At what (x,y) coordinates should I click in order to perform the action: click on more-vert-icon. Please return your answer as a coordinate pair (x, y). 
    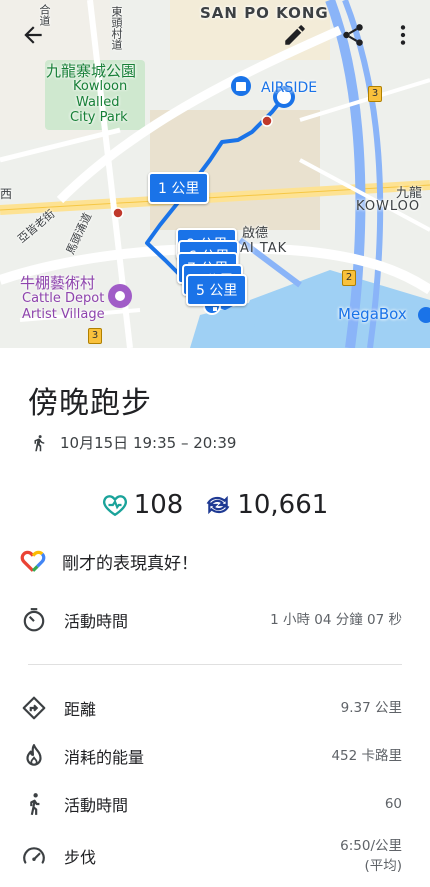
    Looking at the image, I should click on (403, 35).